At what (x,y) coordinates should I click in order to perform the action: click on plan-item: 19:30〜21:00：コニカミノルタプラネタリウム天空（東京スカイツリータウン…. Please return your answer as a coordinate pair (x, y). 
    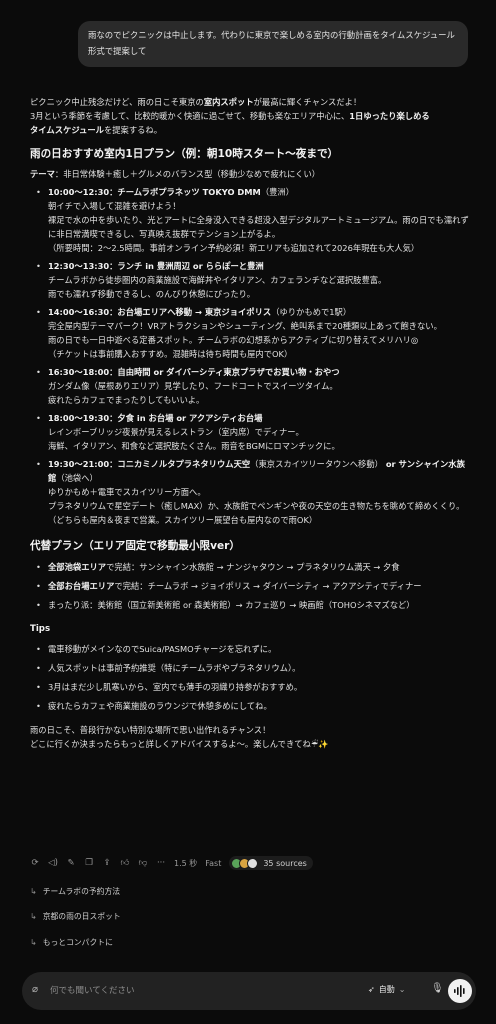
    Looking at the image, I should click on (250, 492).